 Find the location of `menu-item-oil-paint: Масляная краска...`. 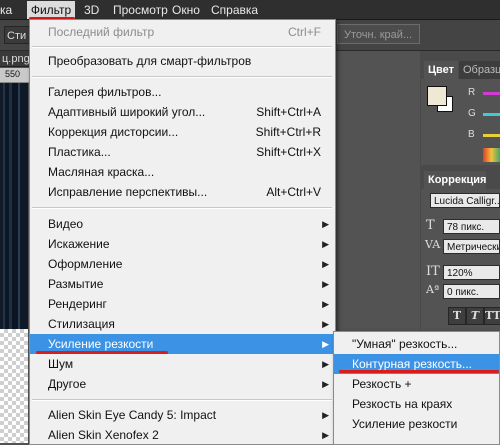

menu-item-oil-paint: Масляная краска... is located at coordinates (182, 172).